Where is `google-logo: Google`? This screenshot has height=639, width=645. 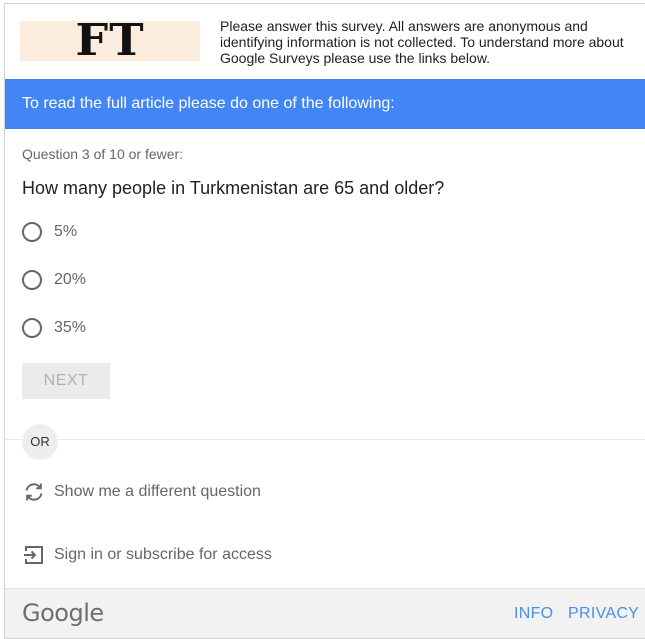 google-logo: Google is located at coordinates (63, 613).